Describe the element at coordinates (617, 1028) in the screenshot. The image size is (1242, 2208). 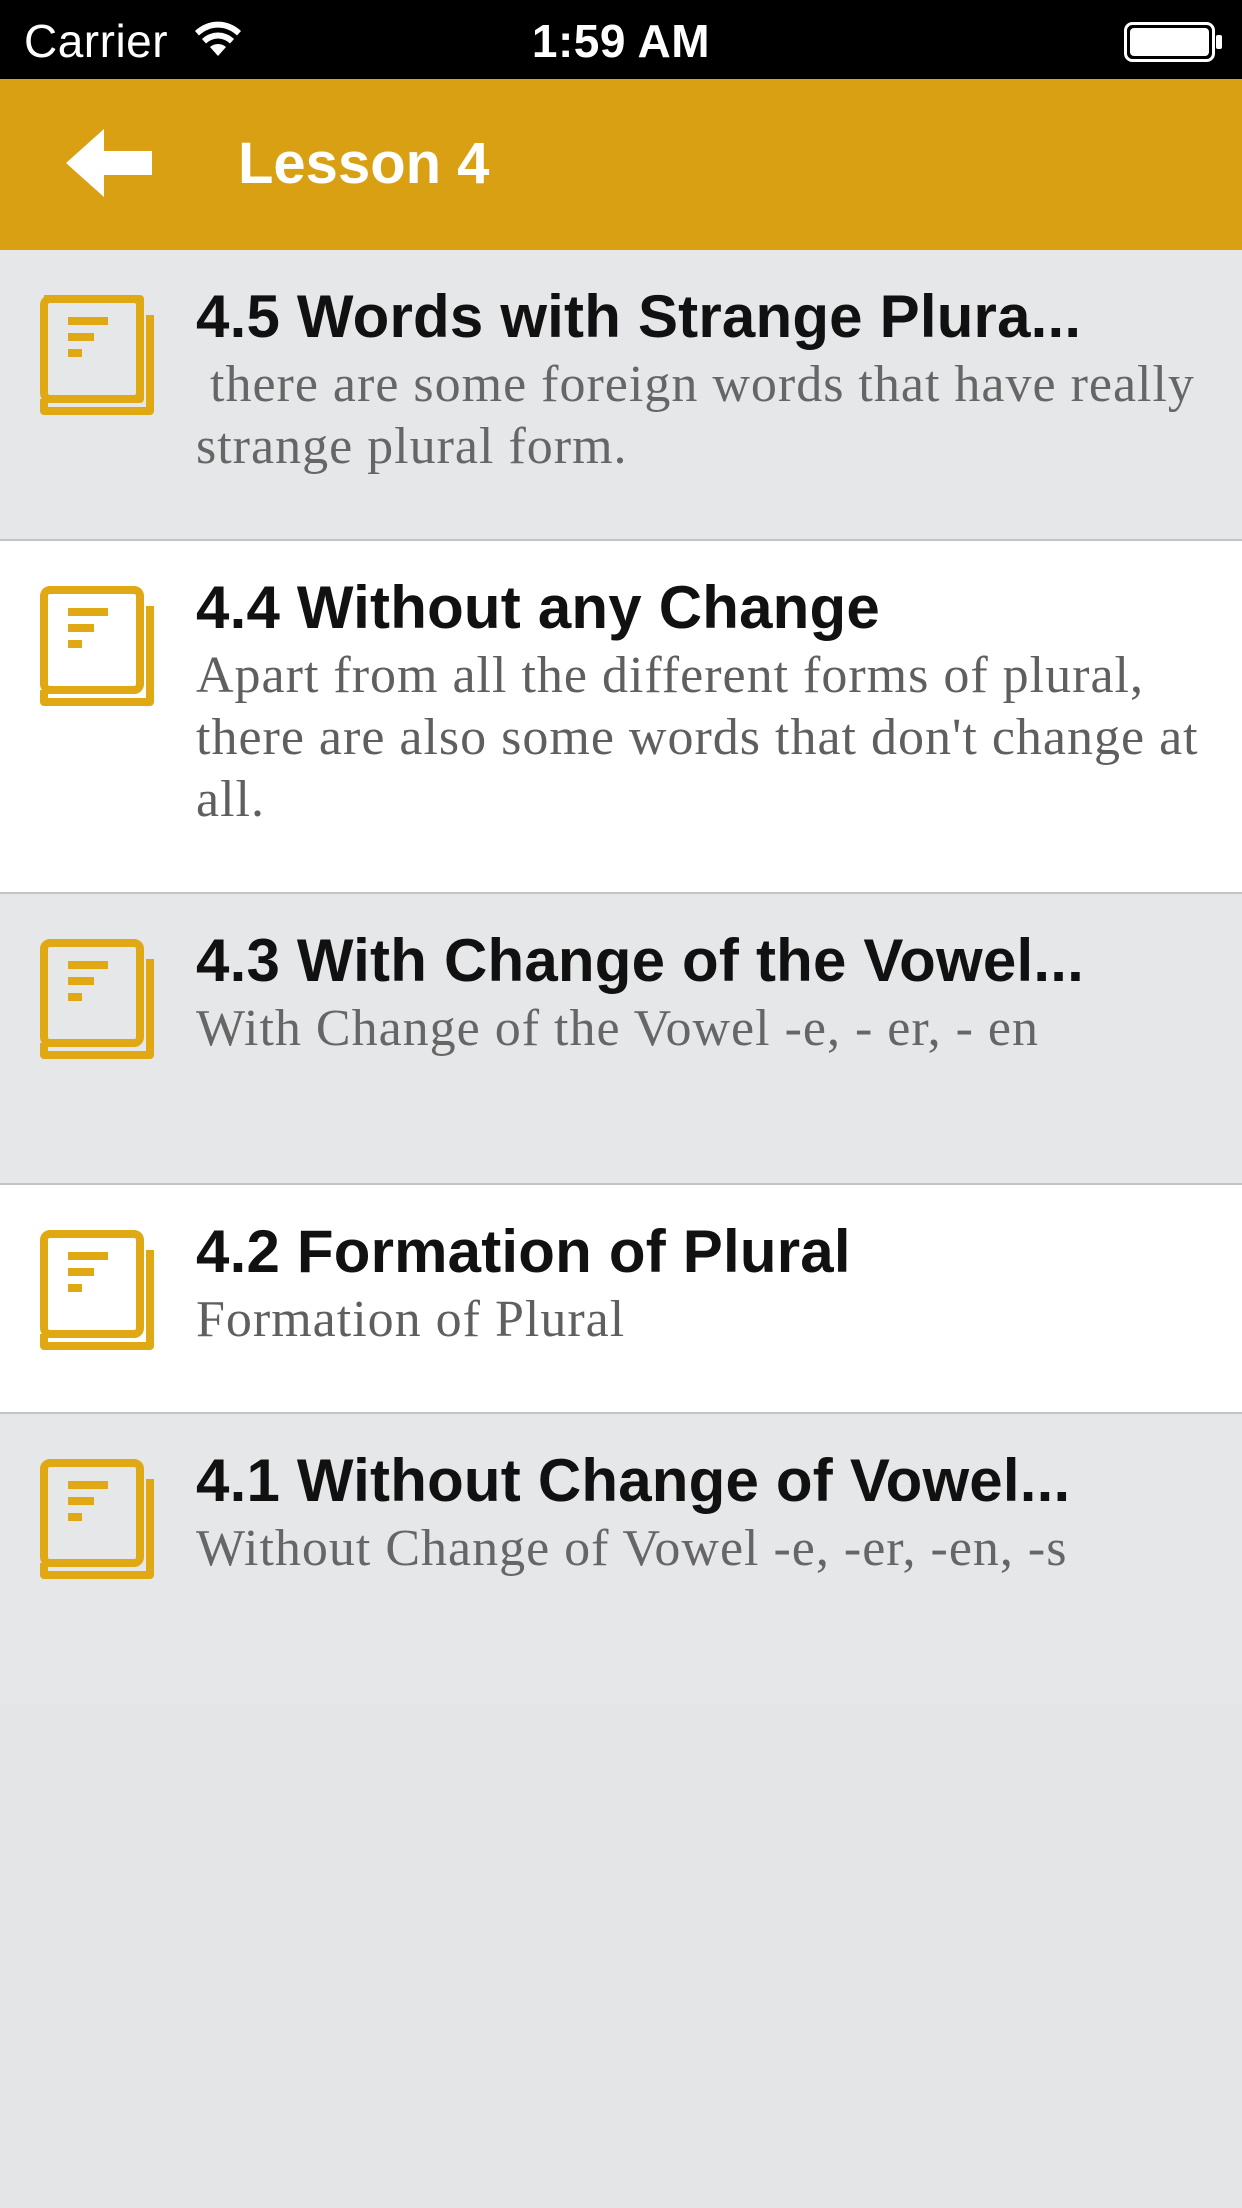
I see `lesson-subtitle: With Change of the Vowel -e, - er, - en` at that location.